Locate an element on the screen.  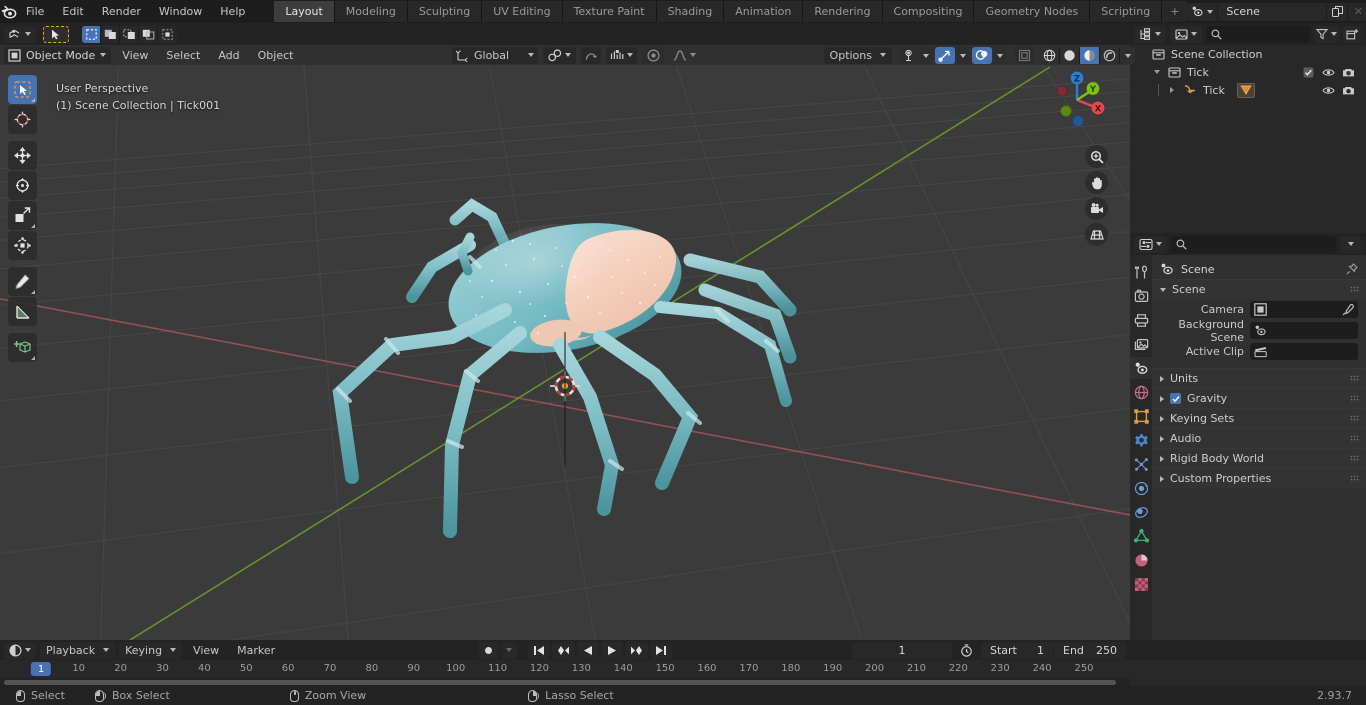
wireframe-shading-button is located at coordinates (1050, 55).